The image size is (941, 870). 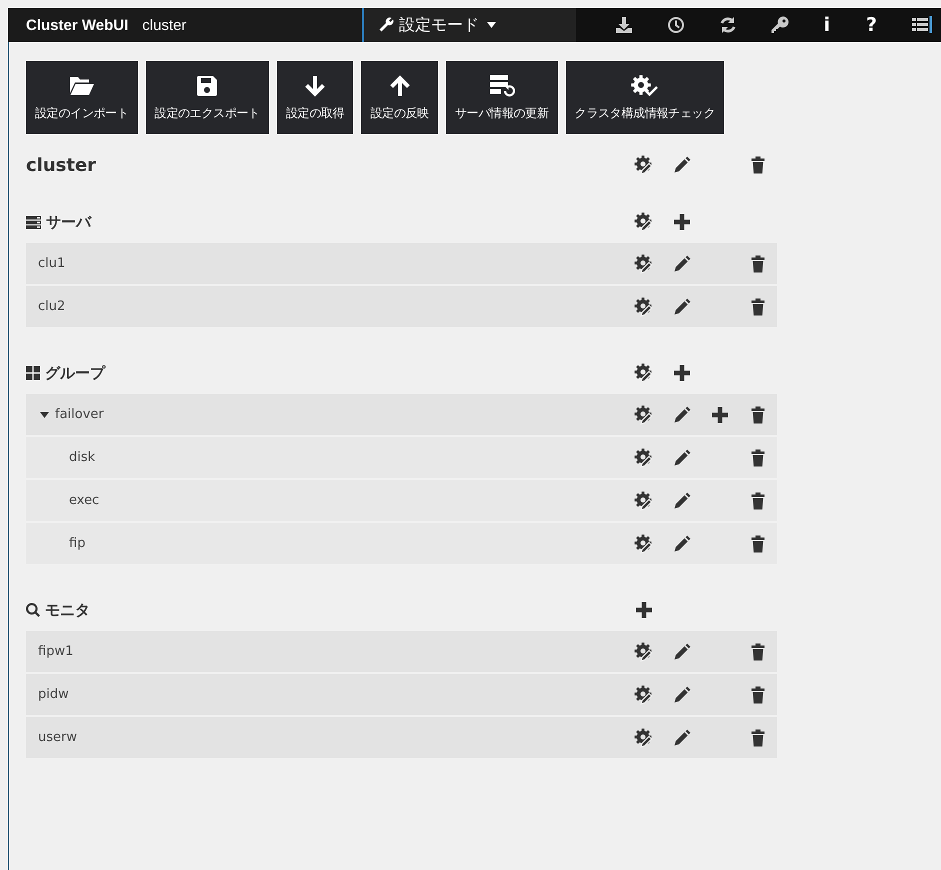 I want to click on app-title: Cluster WebUI, so click(x=77, y=25).